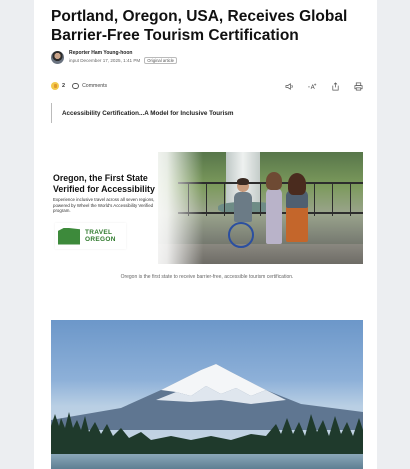  I want to click on lake, so click(207, 461).